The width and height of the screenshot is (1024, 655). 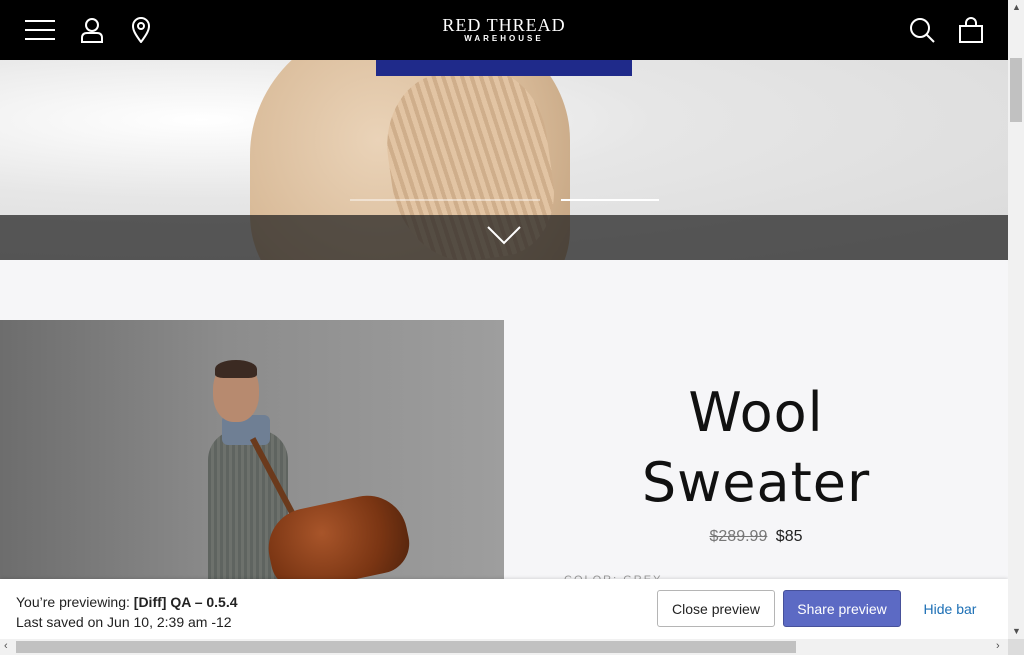 I want to click on preview-theme-line: You’re previewing: [Diff] QA – 0.5.4, so click(x=127, y=602).